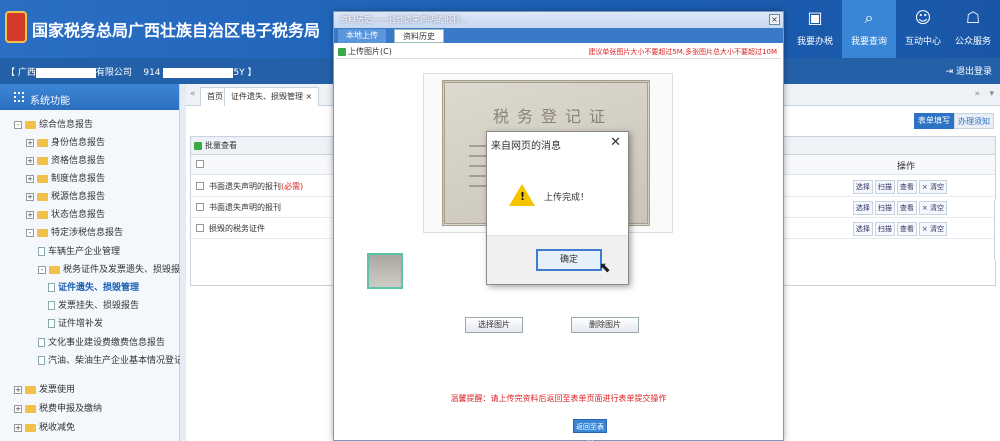 This screenshot has width=1000, height=441. What do you see at coordinates (362, 36) in the screenshot?
I see `tab-local-upload: 本地上传` at bounding box center [362, 36].